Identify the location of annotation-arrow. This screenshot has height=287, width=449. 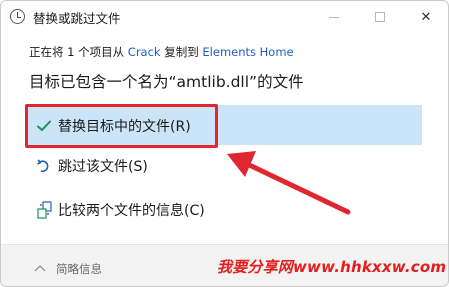
(289, 183).